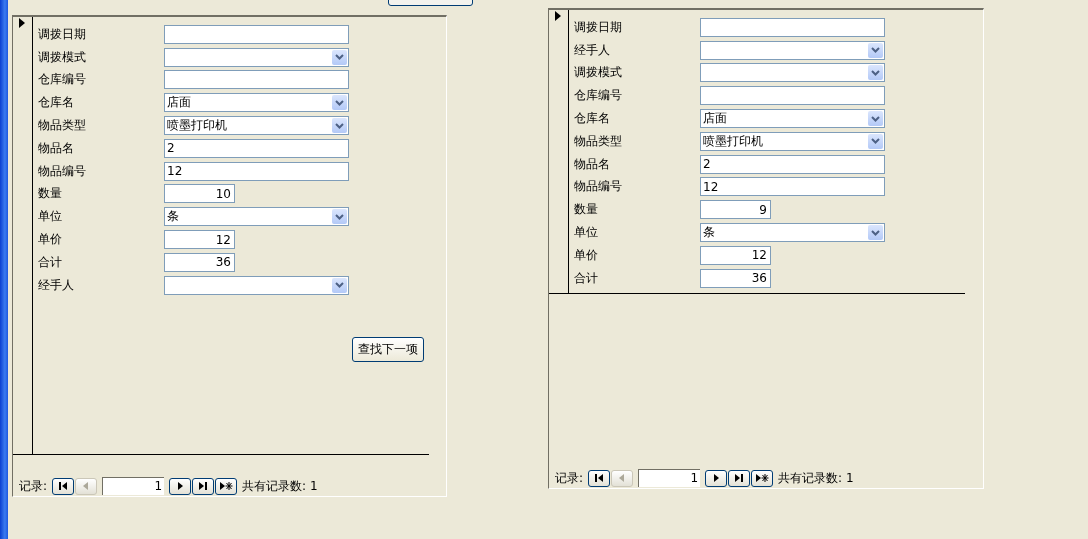 Image resolution: width=1088 pixels, height=539 pixels. Describe the element at coordinates (735, 210) in the screenshot. I see `input-field: 9` at that location.